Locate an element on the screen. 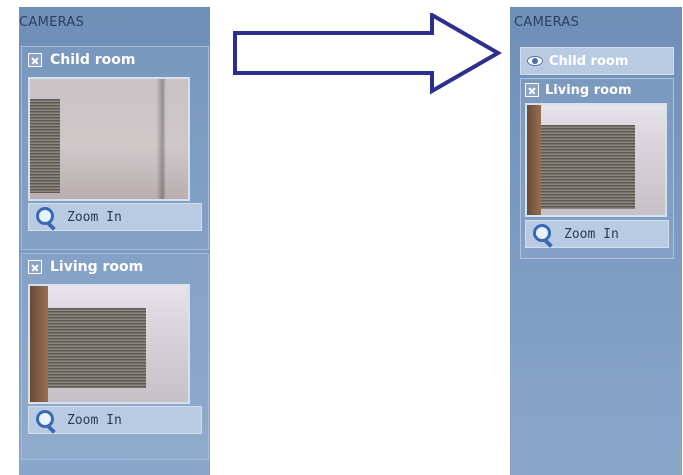  camera-header: Child room is located at coordinates (115, 60).